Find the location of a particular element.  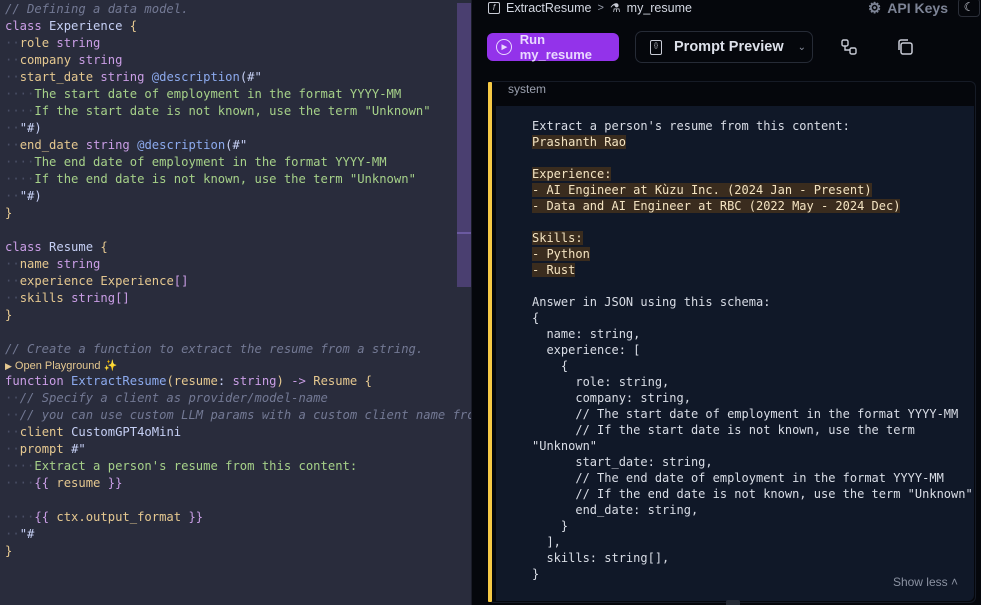

code-line: ····{{ resume }} is located at coordinates (230, 483).